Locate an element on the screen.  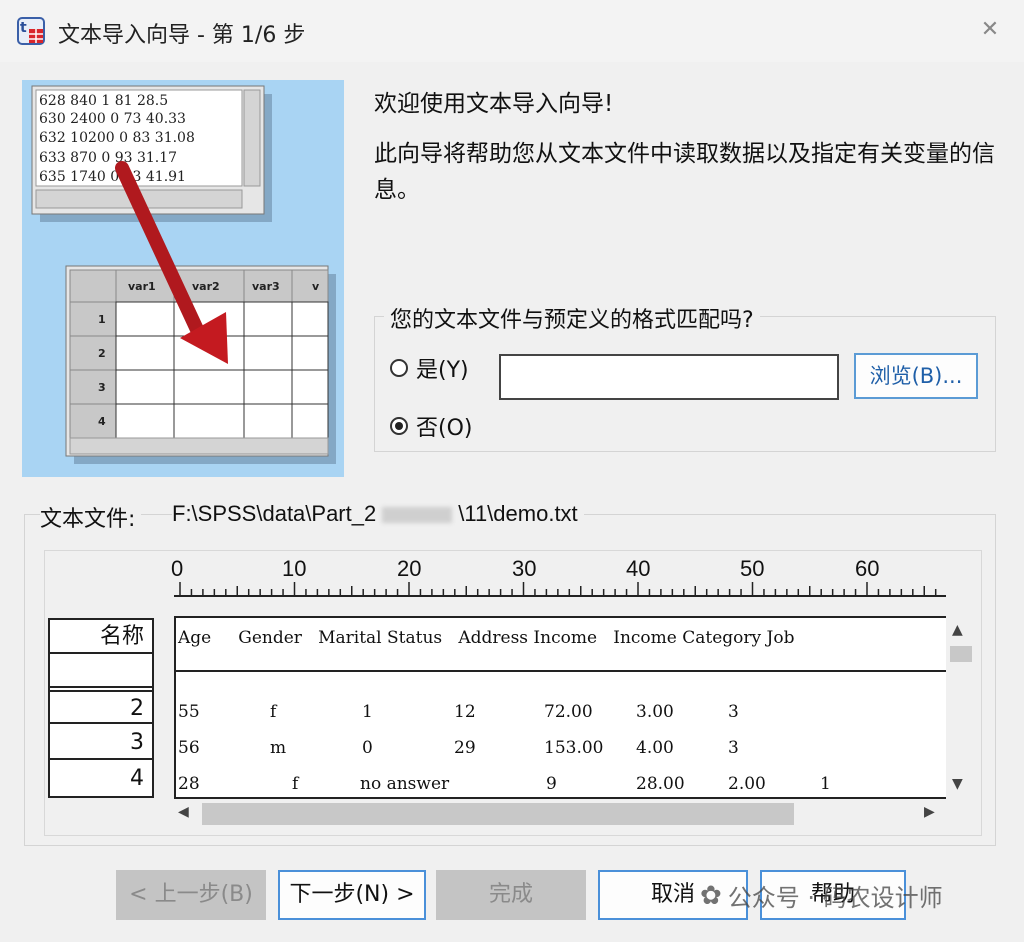
wizard-description: 此向导将帮助您从文本文件中读取数据以及指定有关变量的信息。 is located at coordinates (684, 172).